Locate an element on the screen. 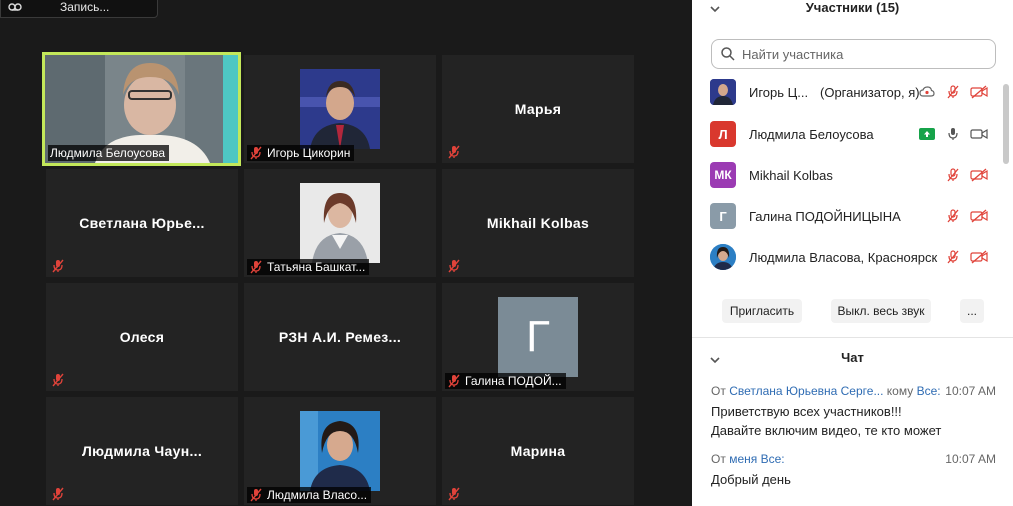 This screenshot has height=506, width=1013. participant-name: Олеся is located at coordinates (142, 337).